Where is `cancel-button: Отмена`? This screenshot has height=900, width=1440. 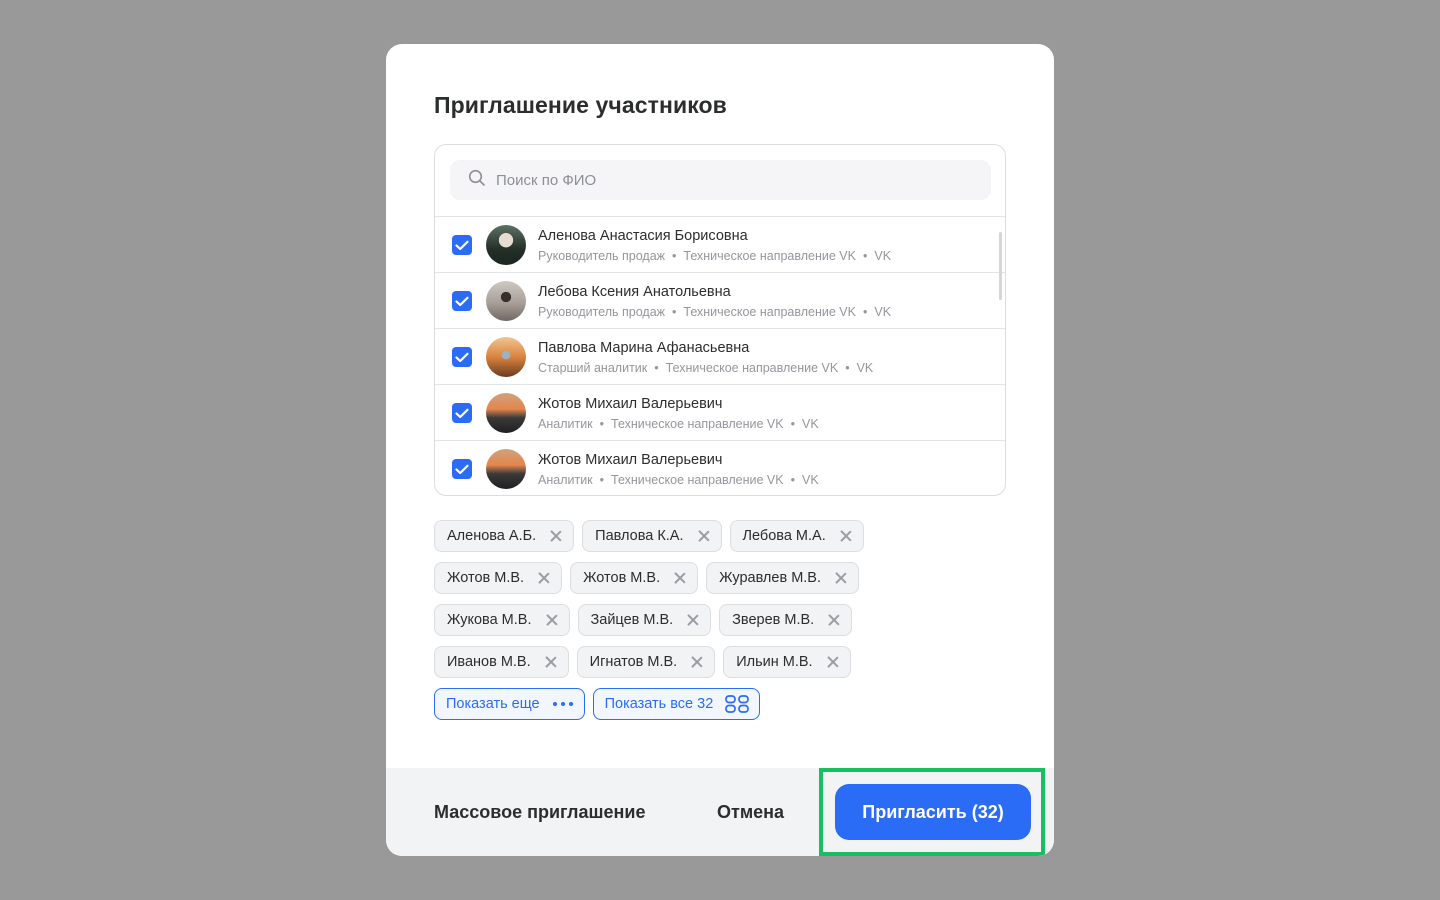
cancel-button: Отмена is located at coordinates (750, 812).